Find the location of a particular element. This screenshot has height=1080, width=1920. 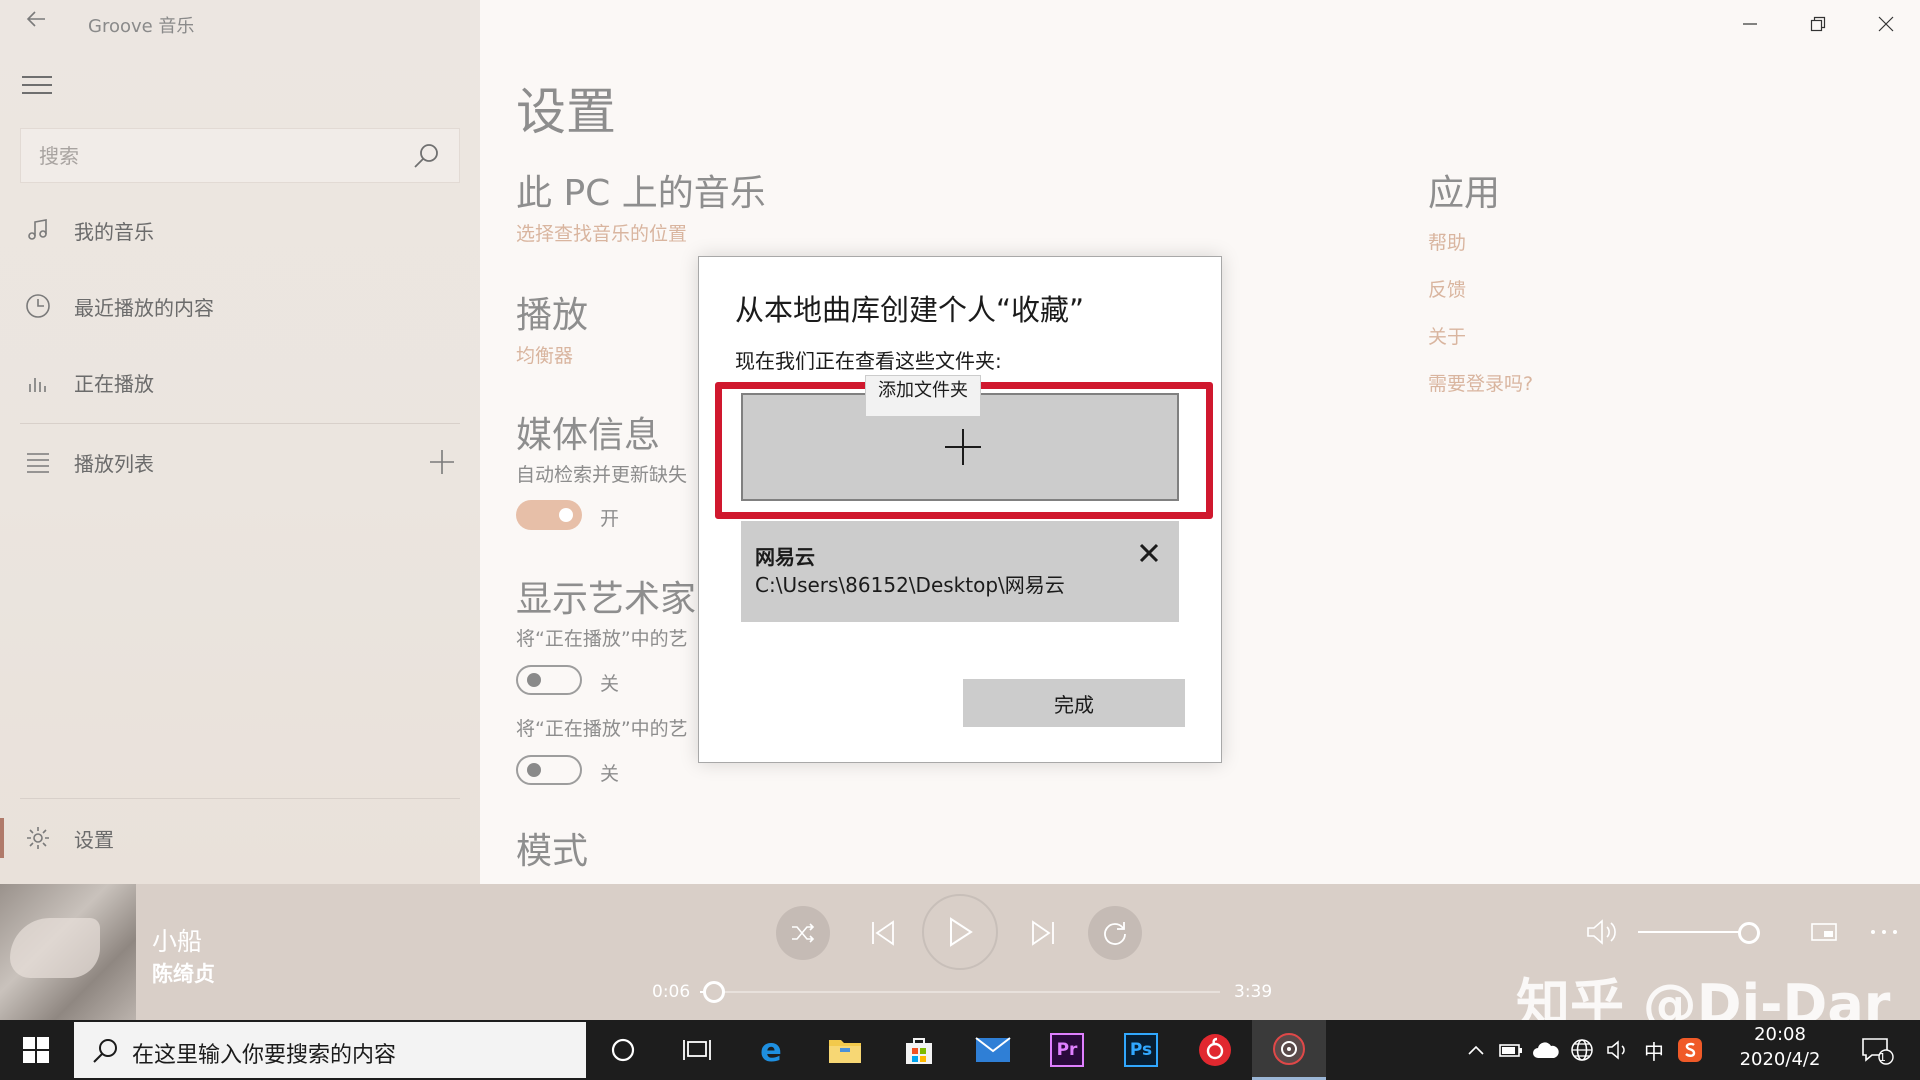

minimize-icon is located at coordinates (1750, 24).